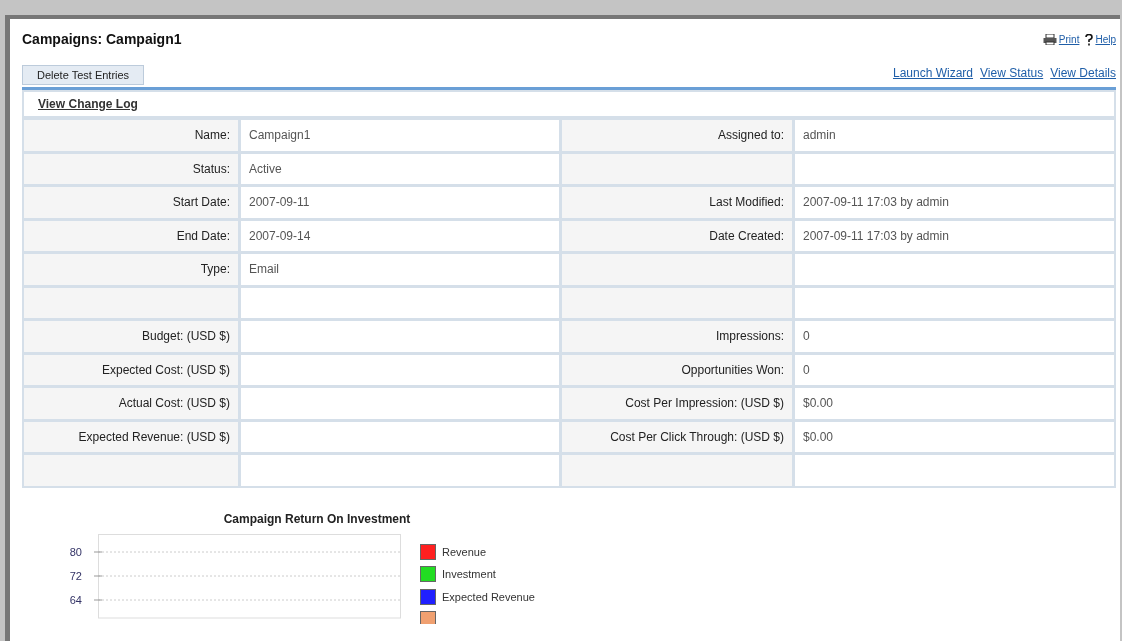 This screenshot has height=641, width=1122. What do you see at coordinates (131, 135) in the screenshot?
I see `field-label-cell: Name:` at bounding box center [131, 135].